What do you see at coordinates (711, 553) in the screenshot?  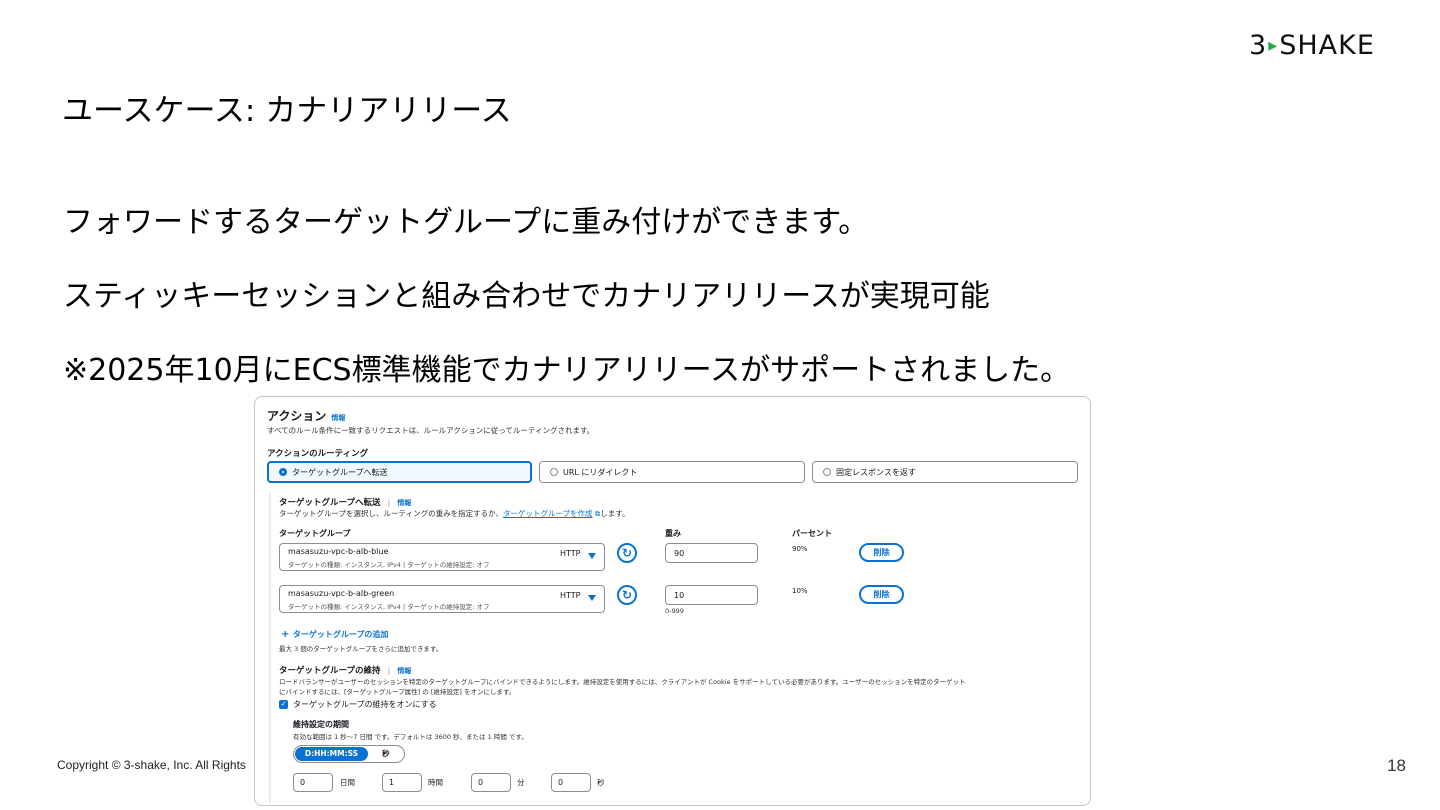 I see `weight-input: 90` at bounding box center [711, 553].